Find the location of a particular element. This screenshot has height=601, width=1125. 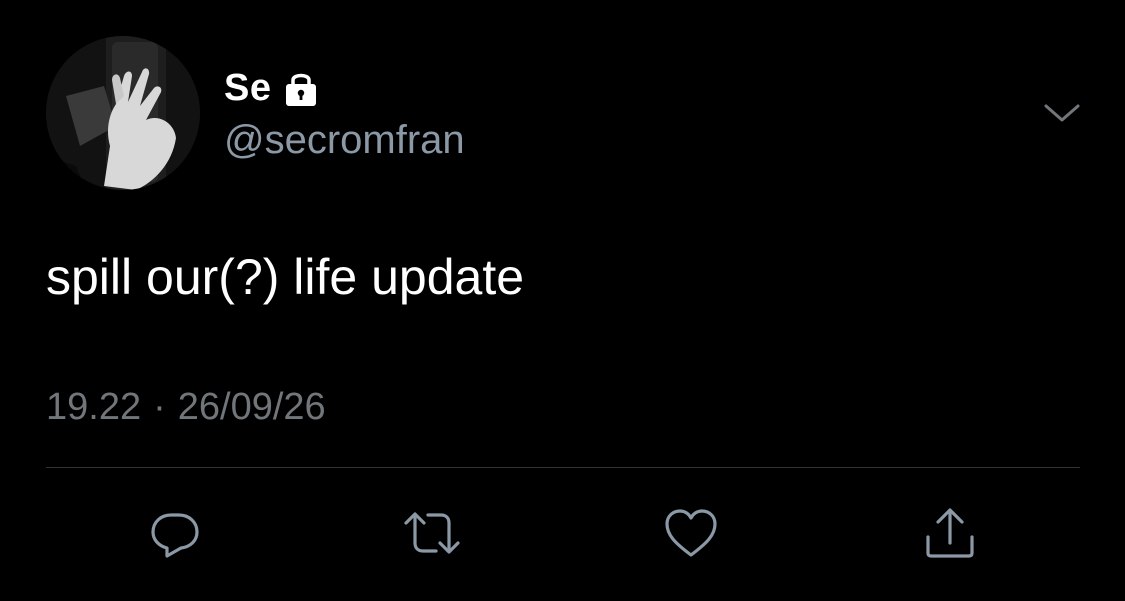

heart-icon is located at coordinates (691, 533).